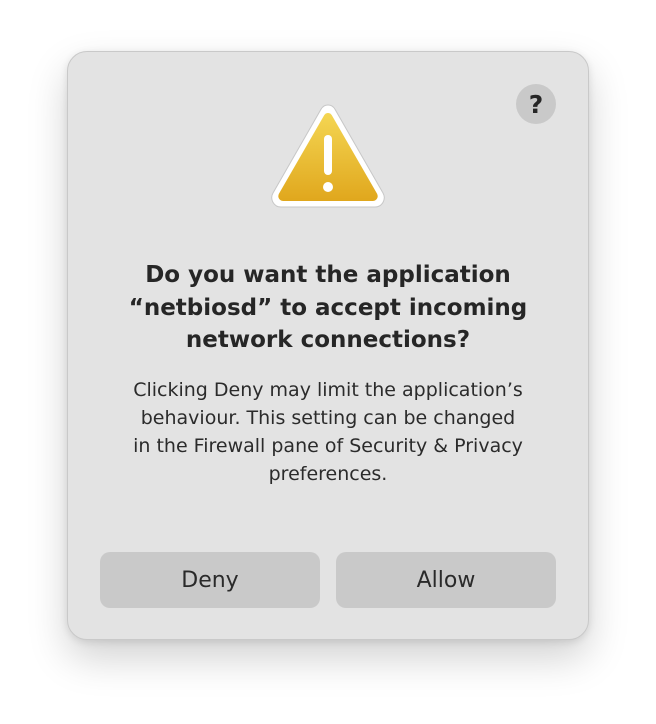 The image size is (656, 724). I want to click on help-button: ?, so click(536, 104).